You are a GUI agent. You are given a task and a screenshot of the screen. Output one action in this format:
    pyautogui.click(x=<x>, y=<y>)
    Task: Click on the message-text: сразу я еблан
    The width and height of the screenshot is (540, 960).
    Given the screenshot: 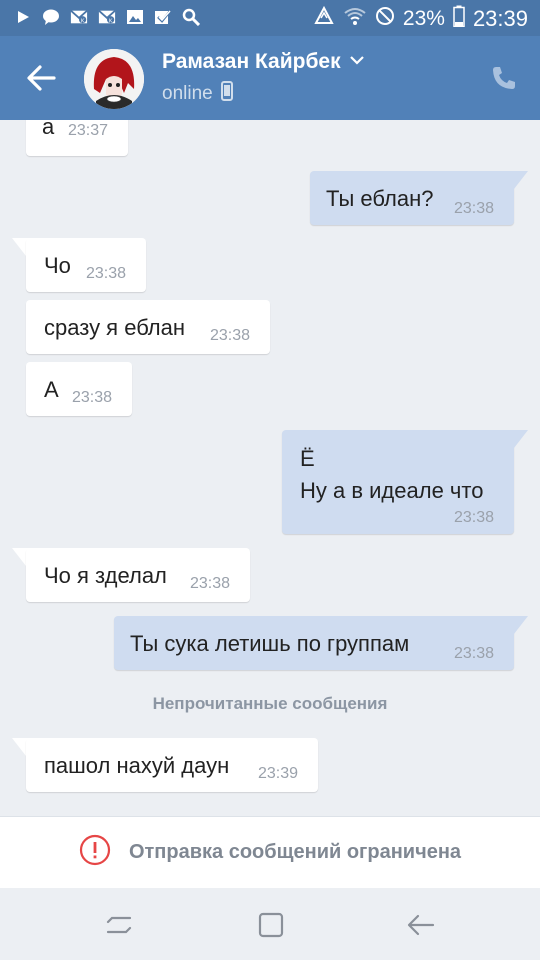 What is the action you would take?
    pyautogui.click(x=115, y=327)
    